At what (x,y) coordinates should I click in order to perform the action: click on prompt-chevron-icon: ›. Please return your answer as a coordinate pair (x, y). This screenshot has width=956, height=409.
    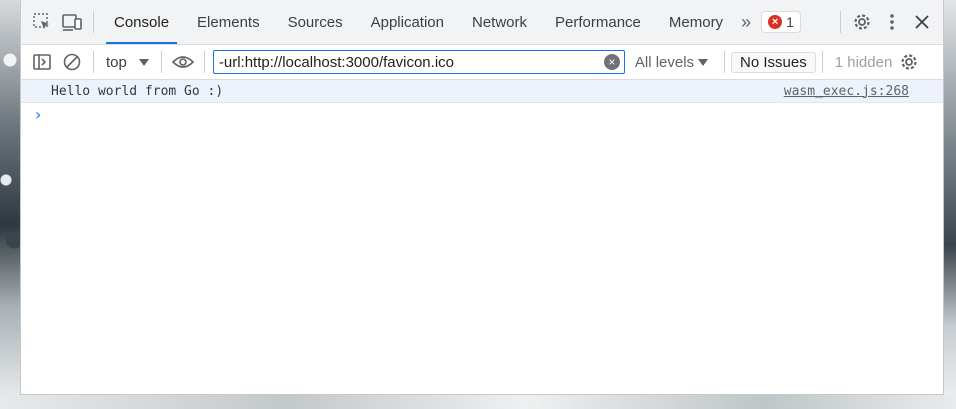
    Looking at the image, I should click on (38, 114).